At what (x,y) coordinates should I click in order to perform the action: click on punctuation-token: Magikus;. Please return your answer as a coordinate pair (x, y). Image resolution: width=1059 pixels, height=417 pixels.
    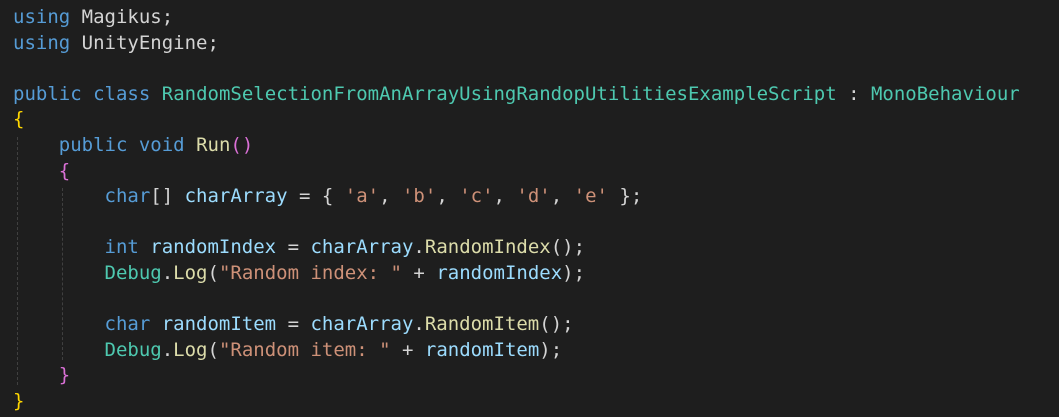
    Looking at the image, I should click on (122, 17).